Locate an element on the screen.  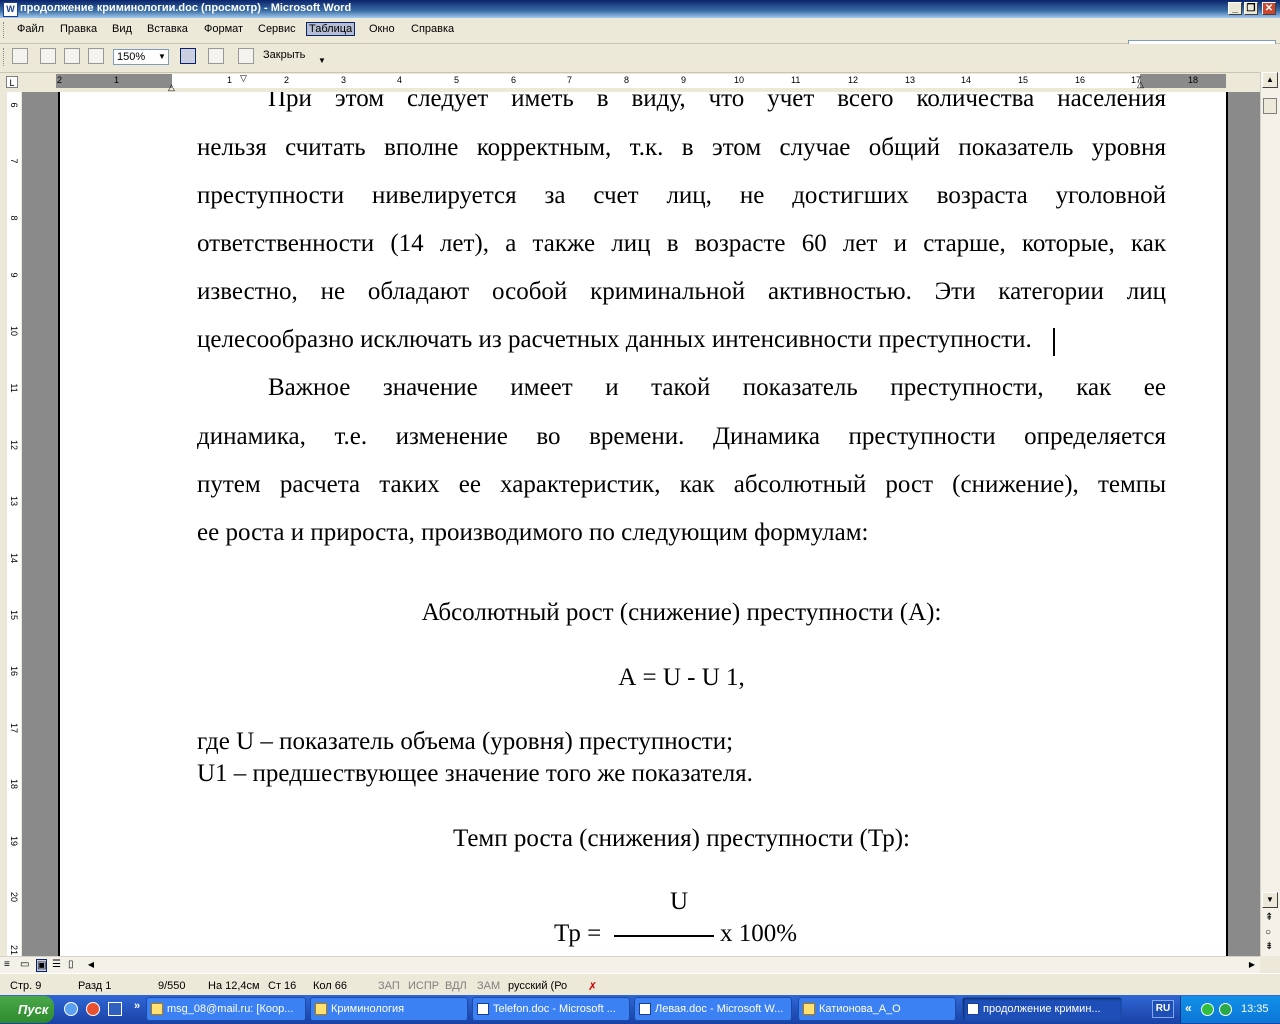
close-window-button: ✕ is located at coordinates (1269, 8).